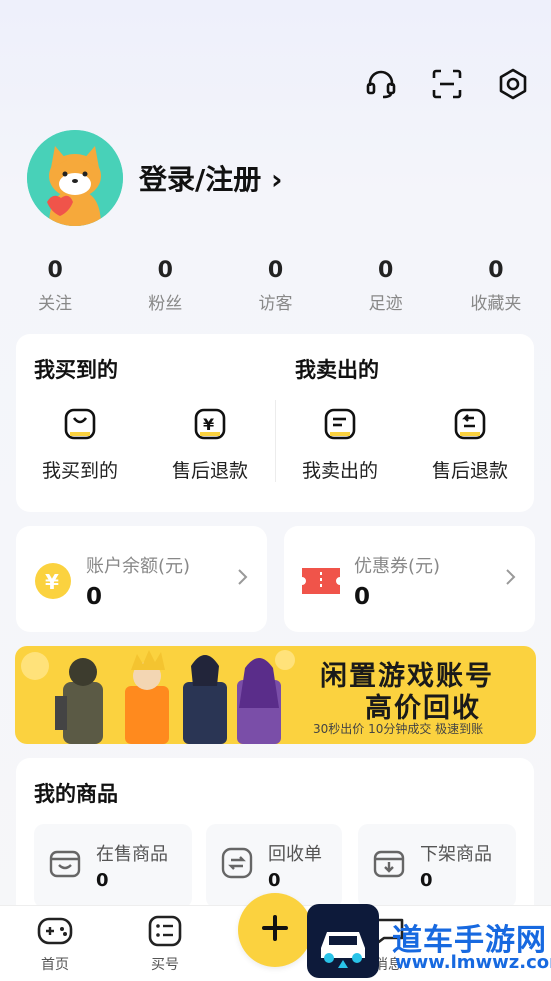 The image size is (551, 981). What do you see at coordinates (496, 304) in the screenshot?
I see `stat-label: 收藏夹` at bounding box center [496, 304].